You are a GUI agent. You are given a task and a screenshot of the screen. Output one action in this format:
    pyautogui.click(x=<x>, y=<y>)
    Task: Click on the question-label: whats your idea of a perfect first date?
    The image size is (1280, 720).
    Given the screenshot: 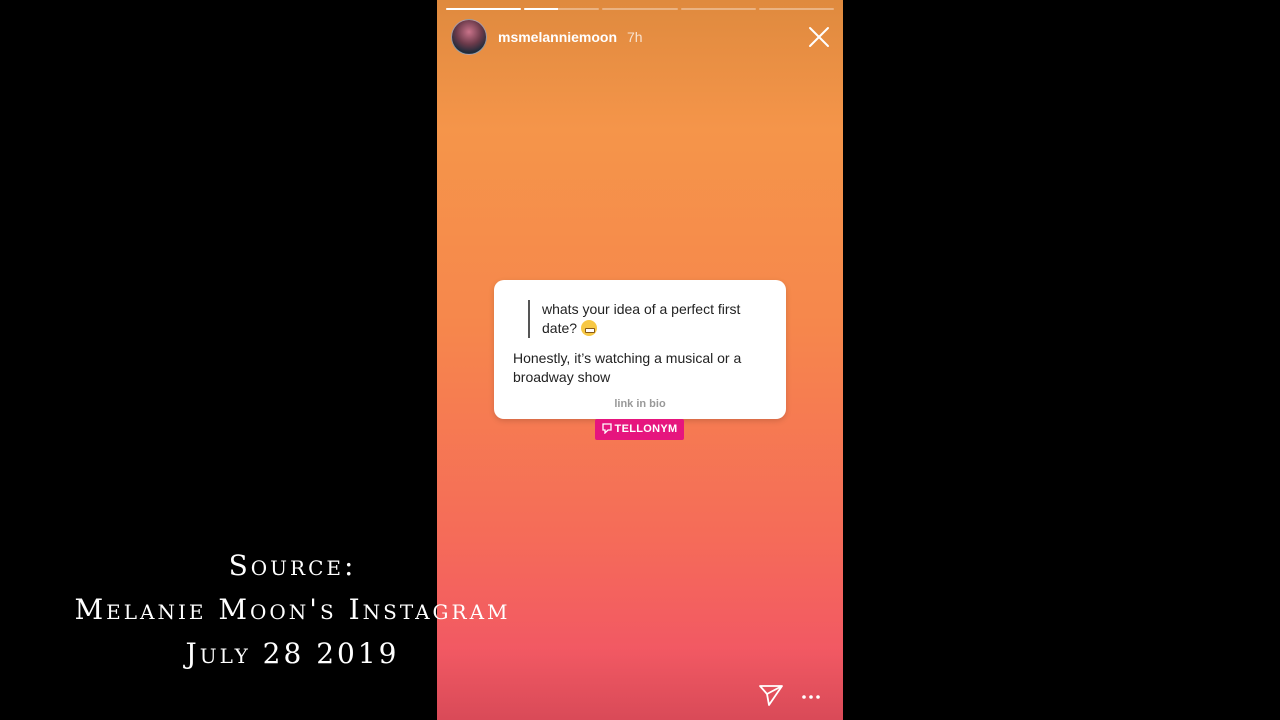 What is the action you would take?
    pyautogui.click(x=641, y=318)
    